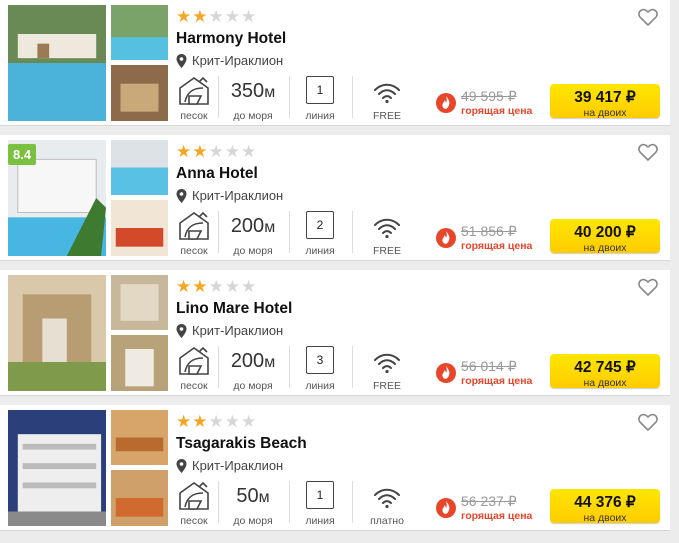  Describe the element at coordinates (253, 496) in the screenshot. I see `distance-value: 50м` at that location.